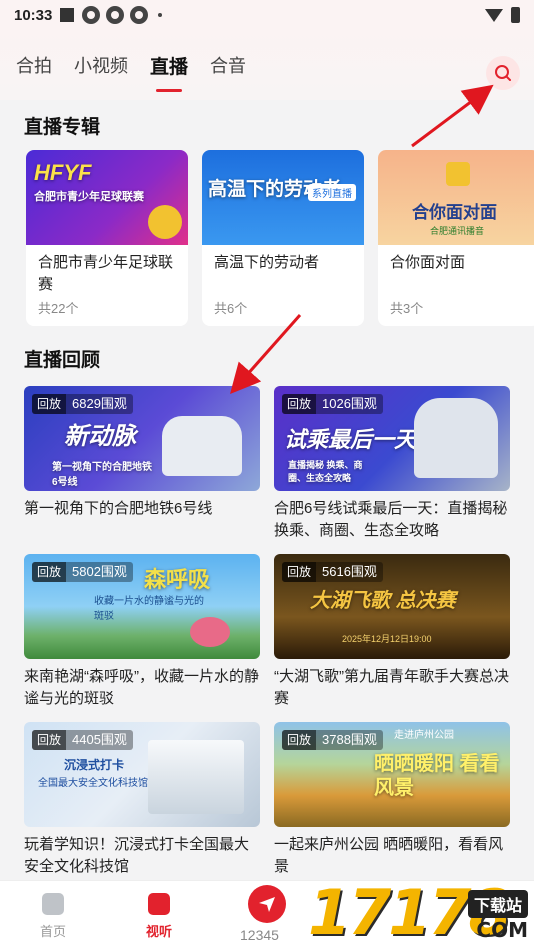 The width and height of the screenshot is (534, 950). I want to click on replay-badge: 回放 5802围观, so click(82, 572).